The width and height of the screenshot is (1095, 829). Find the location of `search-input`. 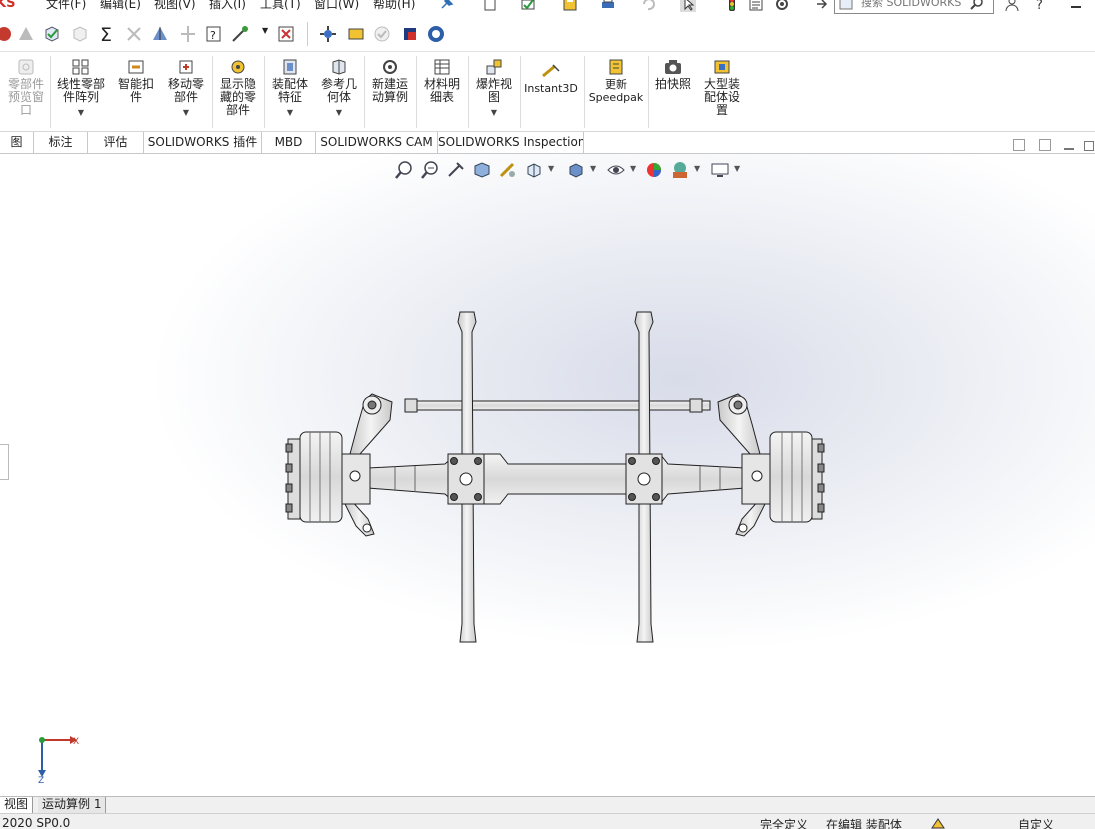

search-input is located at coordinates (913, 4).